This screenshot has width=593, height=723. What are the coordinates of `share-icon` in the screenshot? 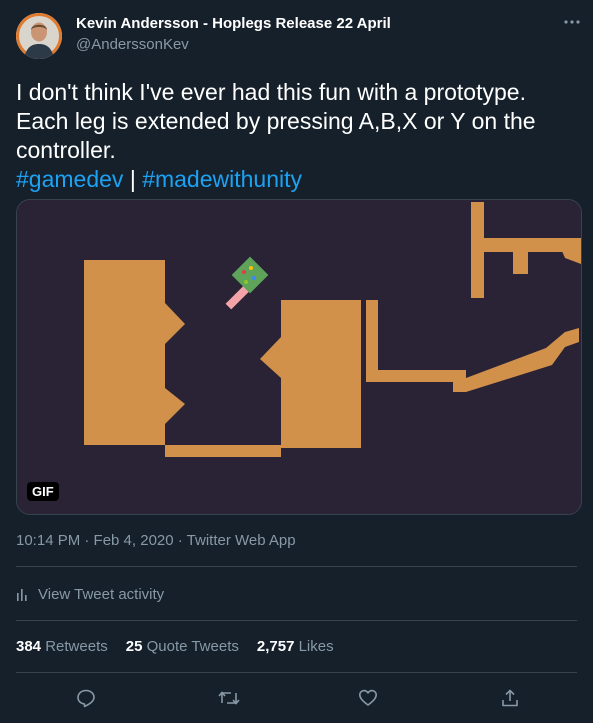 It's located at (510, 698).